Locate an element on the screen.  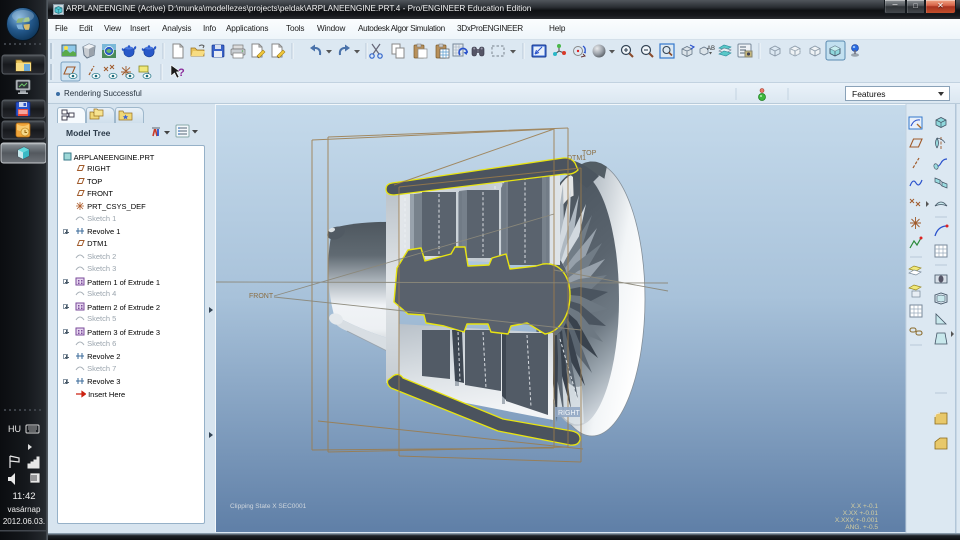
svg-text: RIGHT is located at coordinates (569, 413).